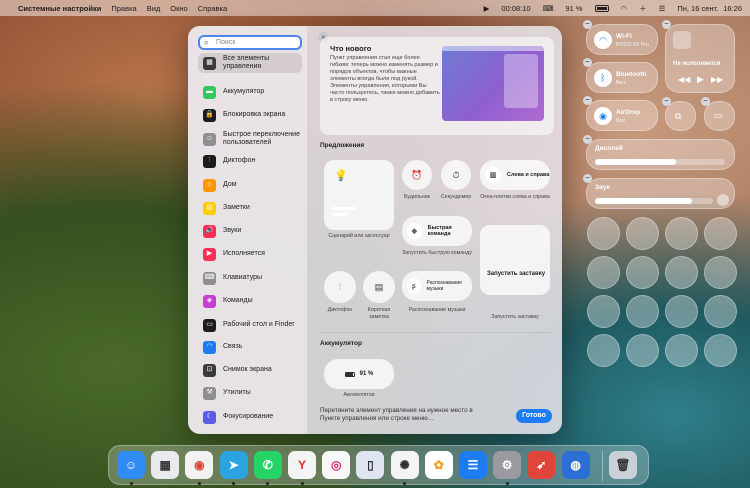  Describe the element at coordinates (723, 200) in the screenshot. I see `audio-output-icon` at that location.